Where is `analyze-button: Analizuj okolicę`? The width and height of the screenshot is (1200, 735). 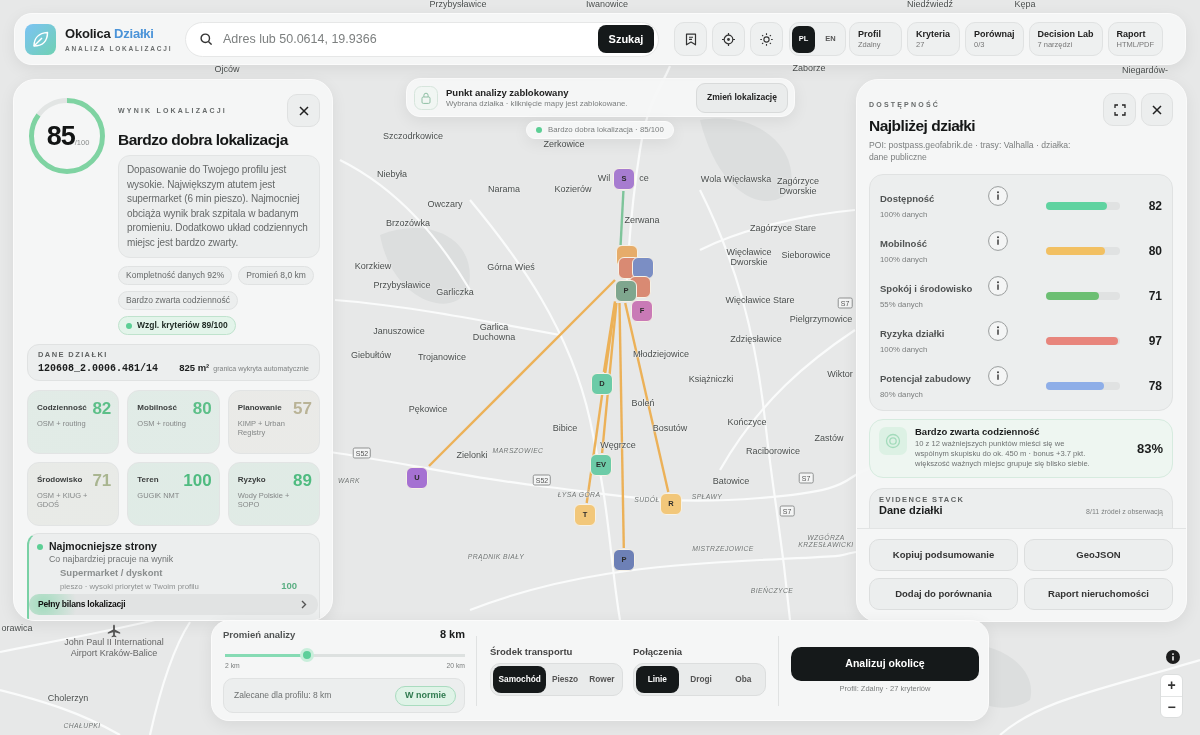
analyze-button: Analizuj okolicę is located at coordinates (885, 664).